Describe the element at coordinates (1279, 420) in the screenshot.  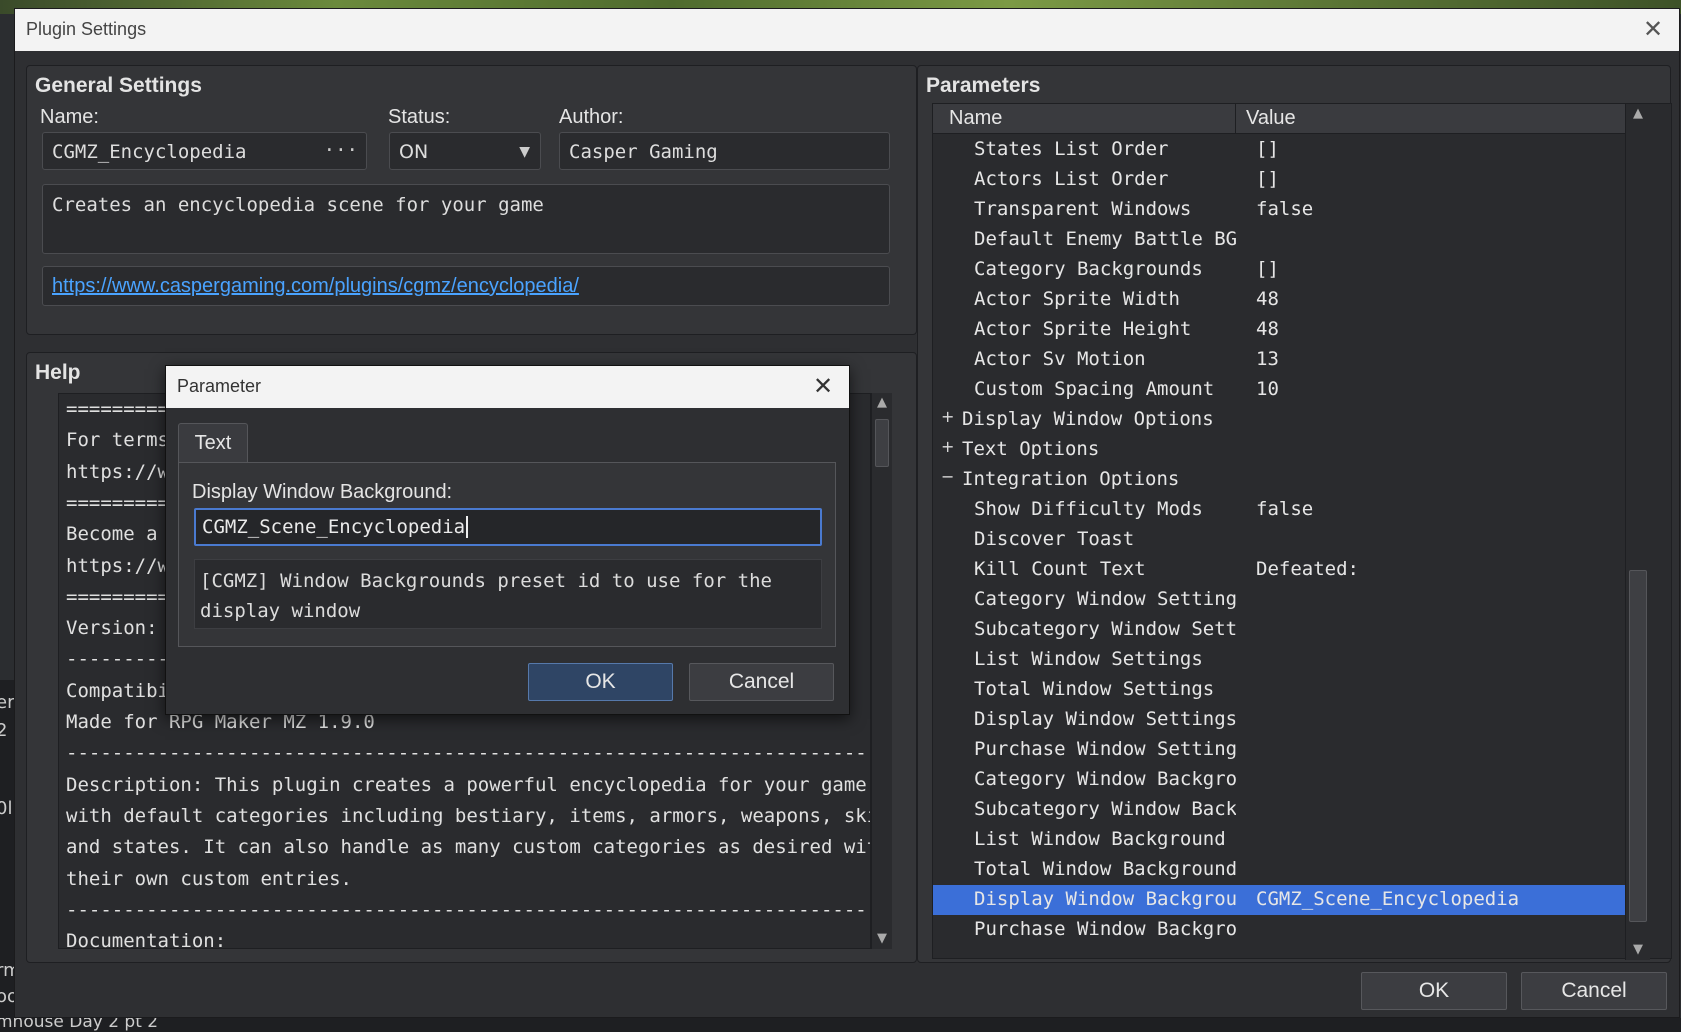
I see `tree-row: + Display Window Options` at that location.